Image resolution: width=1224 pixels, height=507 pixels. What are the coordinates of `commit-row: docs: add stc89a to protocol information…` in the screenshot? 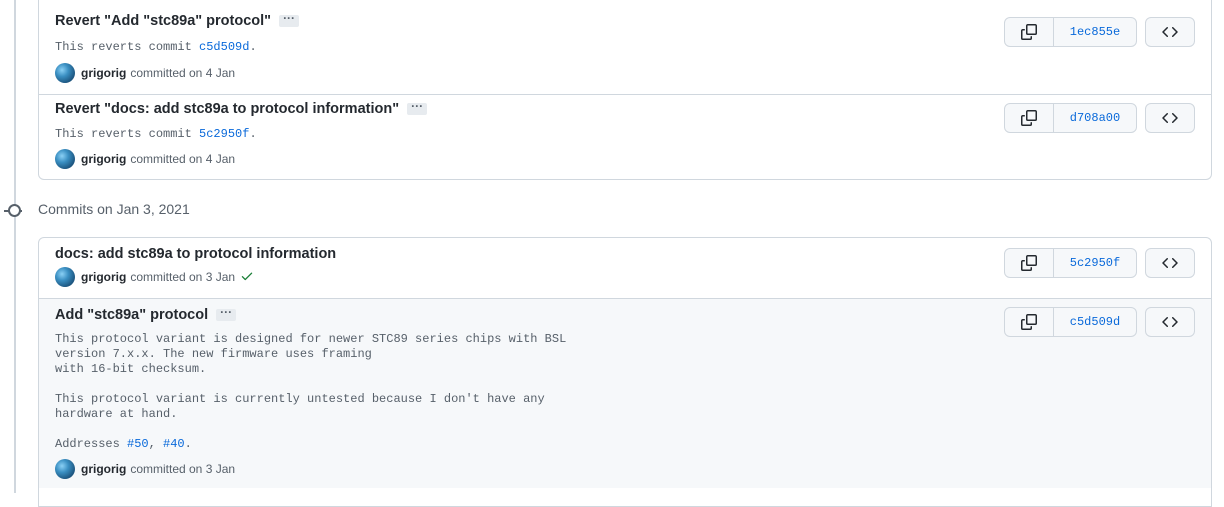 It's located at (625, 268).